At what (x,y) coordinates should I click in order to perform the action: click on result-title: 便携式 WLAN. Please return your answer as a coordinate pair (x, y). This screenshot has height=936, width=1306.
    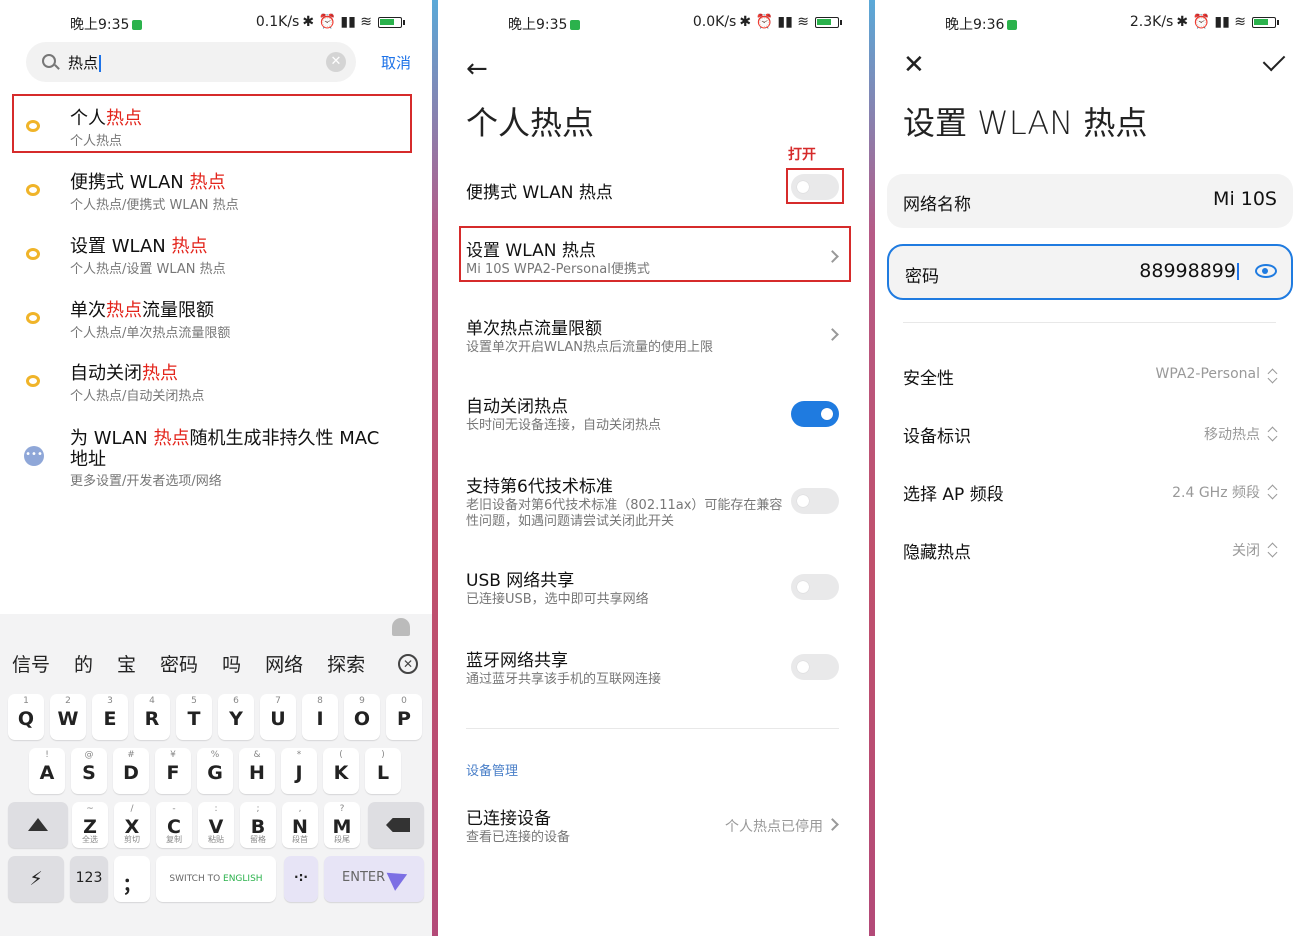
    Looking at the image, I should click on (130, 182).